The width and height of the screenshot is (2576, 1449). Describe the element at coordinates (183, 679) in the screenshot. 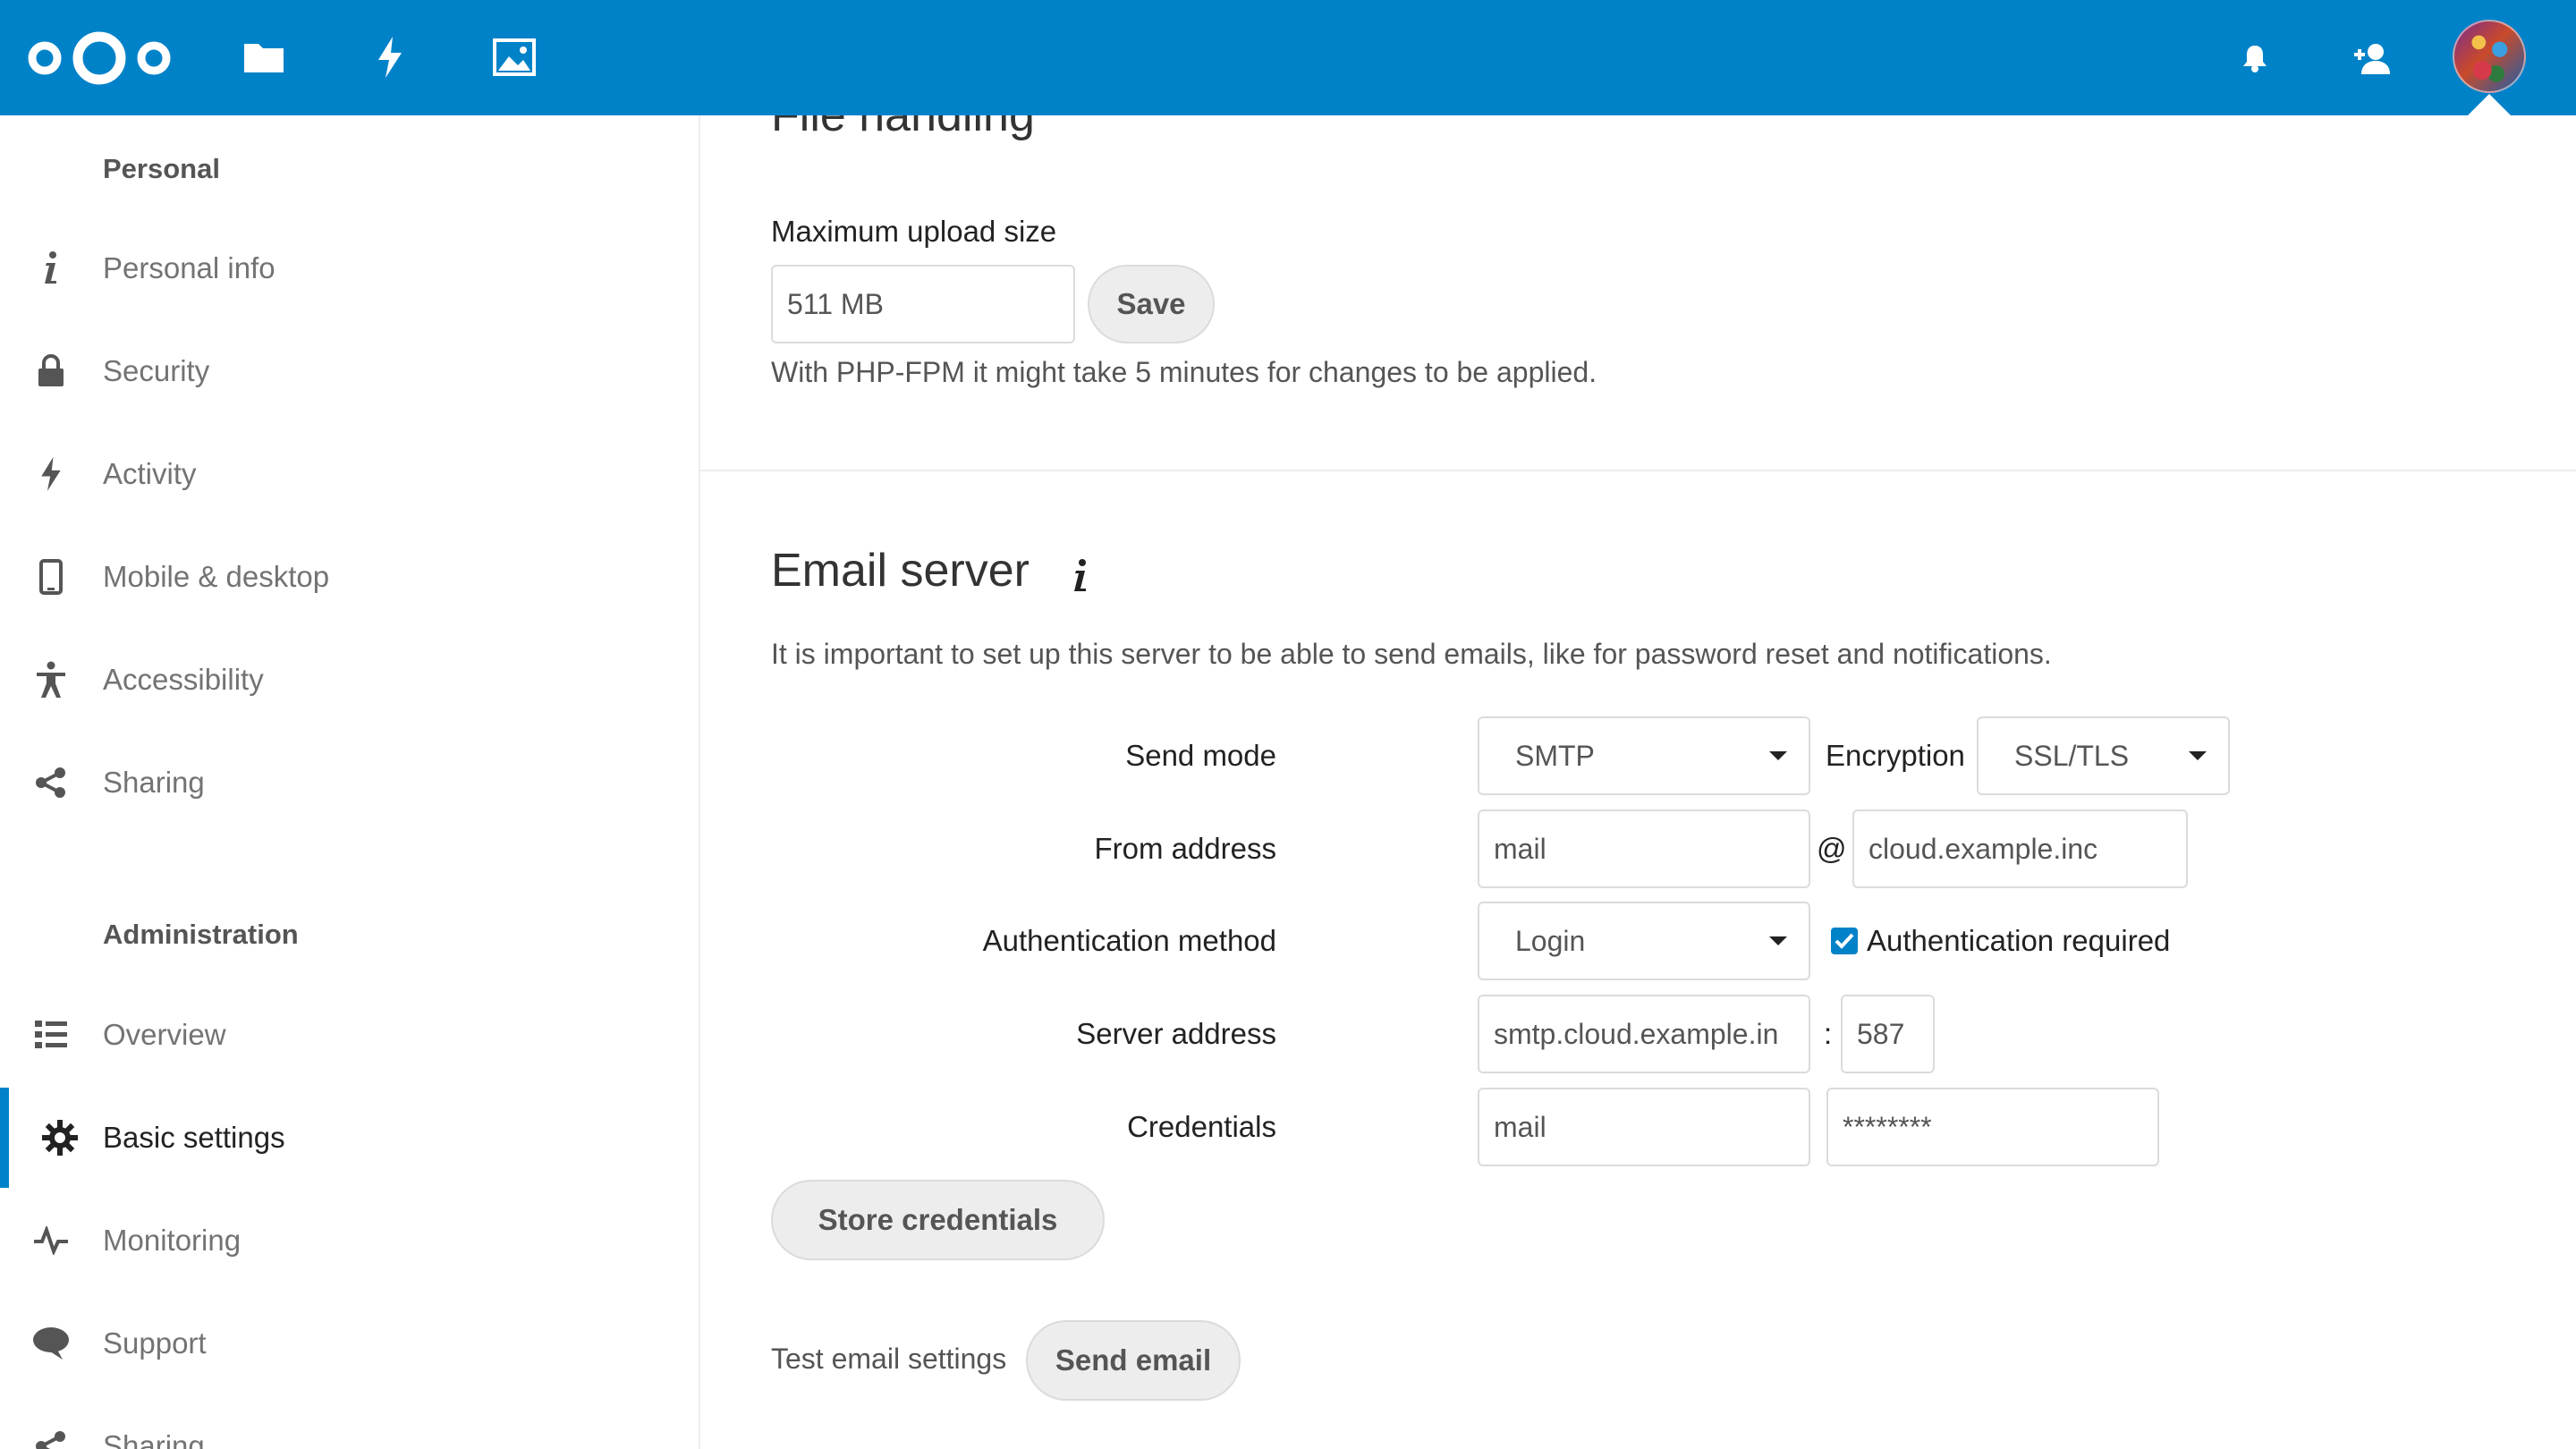

I see `sidebar-item-label: Accessibility` at that location.